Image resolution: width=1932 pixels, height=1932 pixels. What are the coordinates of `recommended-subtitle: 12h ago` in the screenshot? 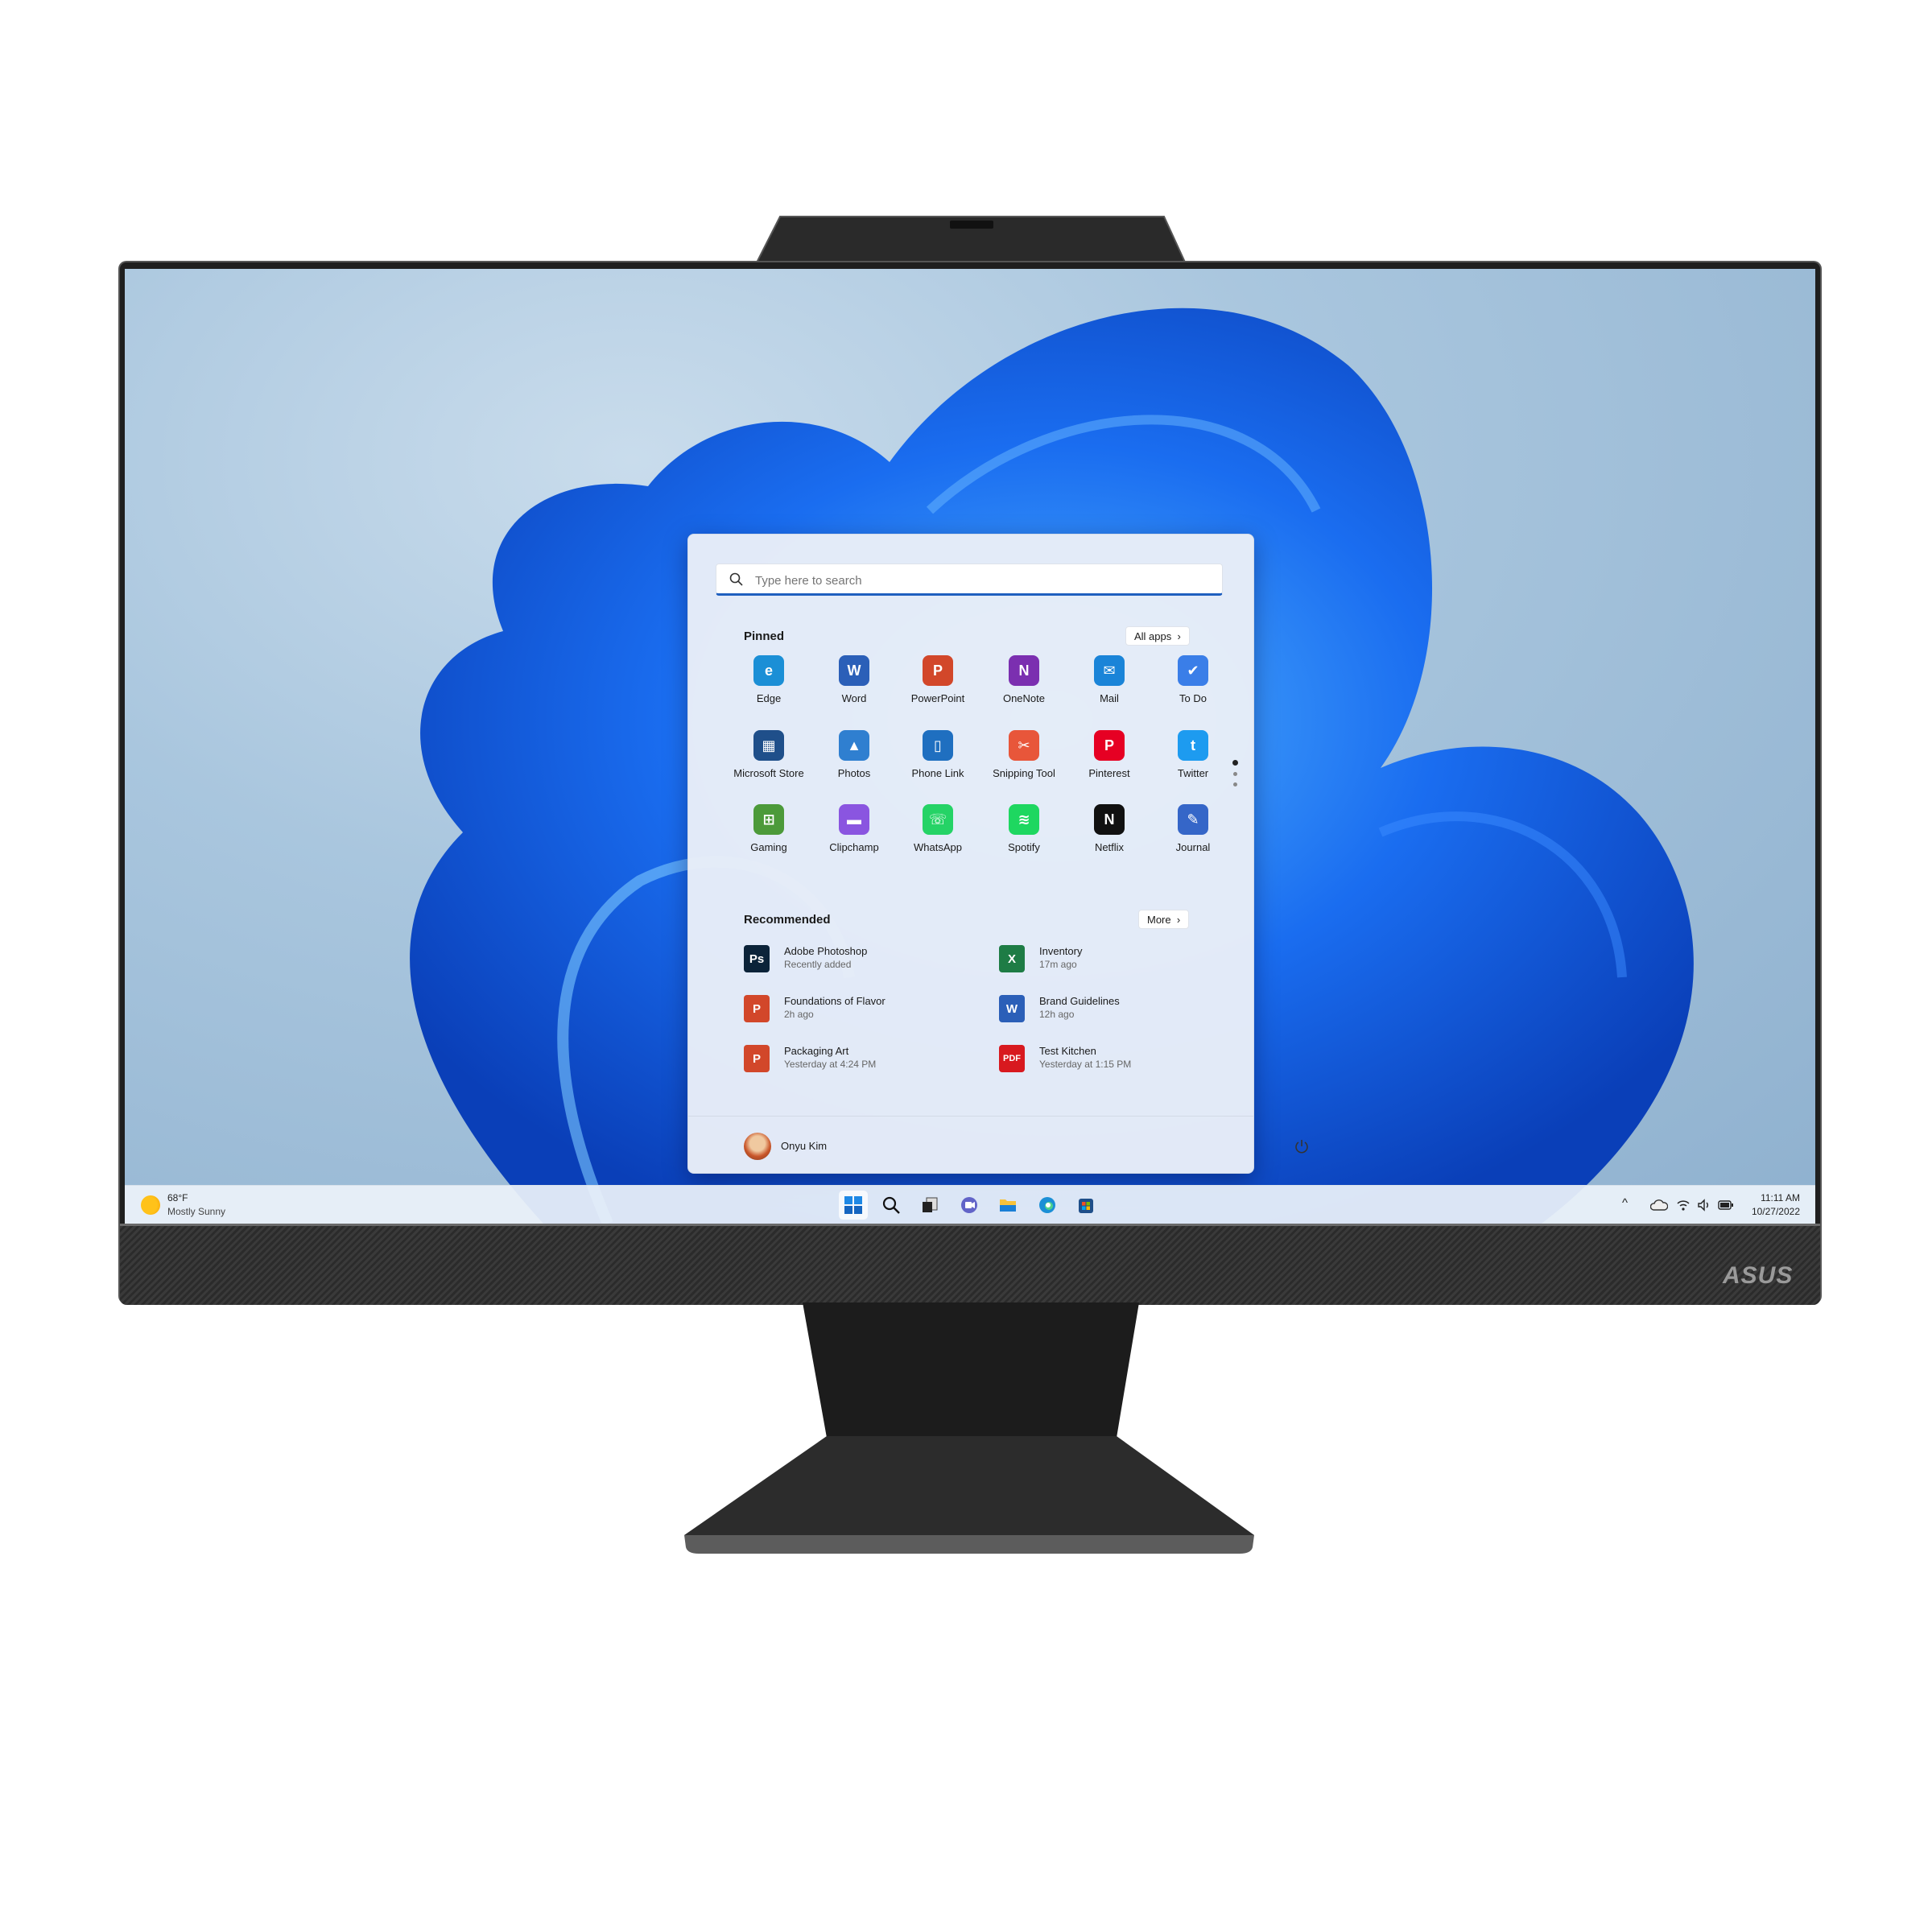 It's located at (1057, 1014).